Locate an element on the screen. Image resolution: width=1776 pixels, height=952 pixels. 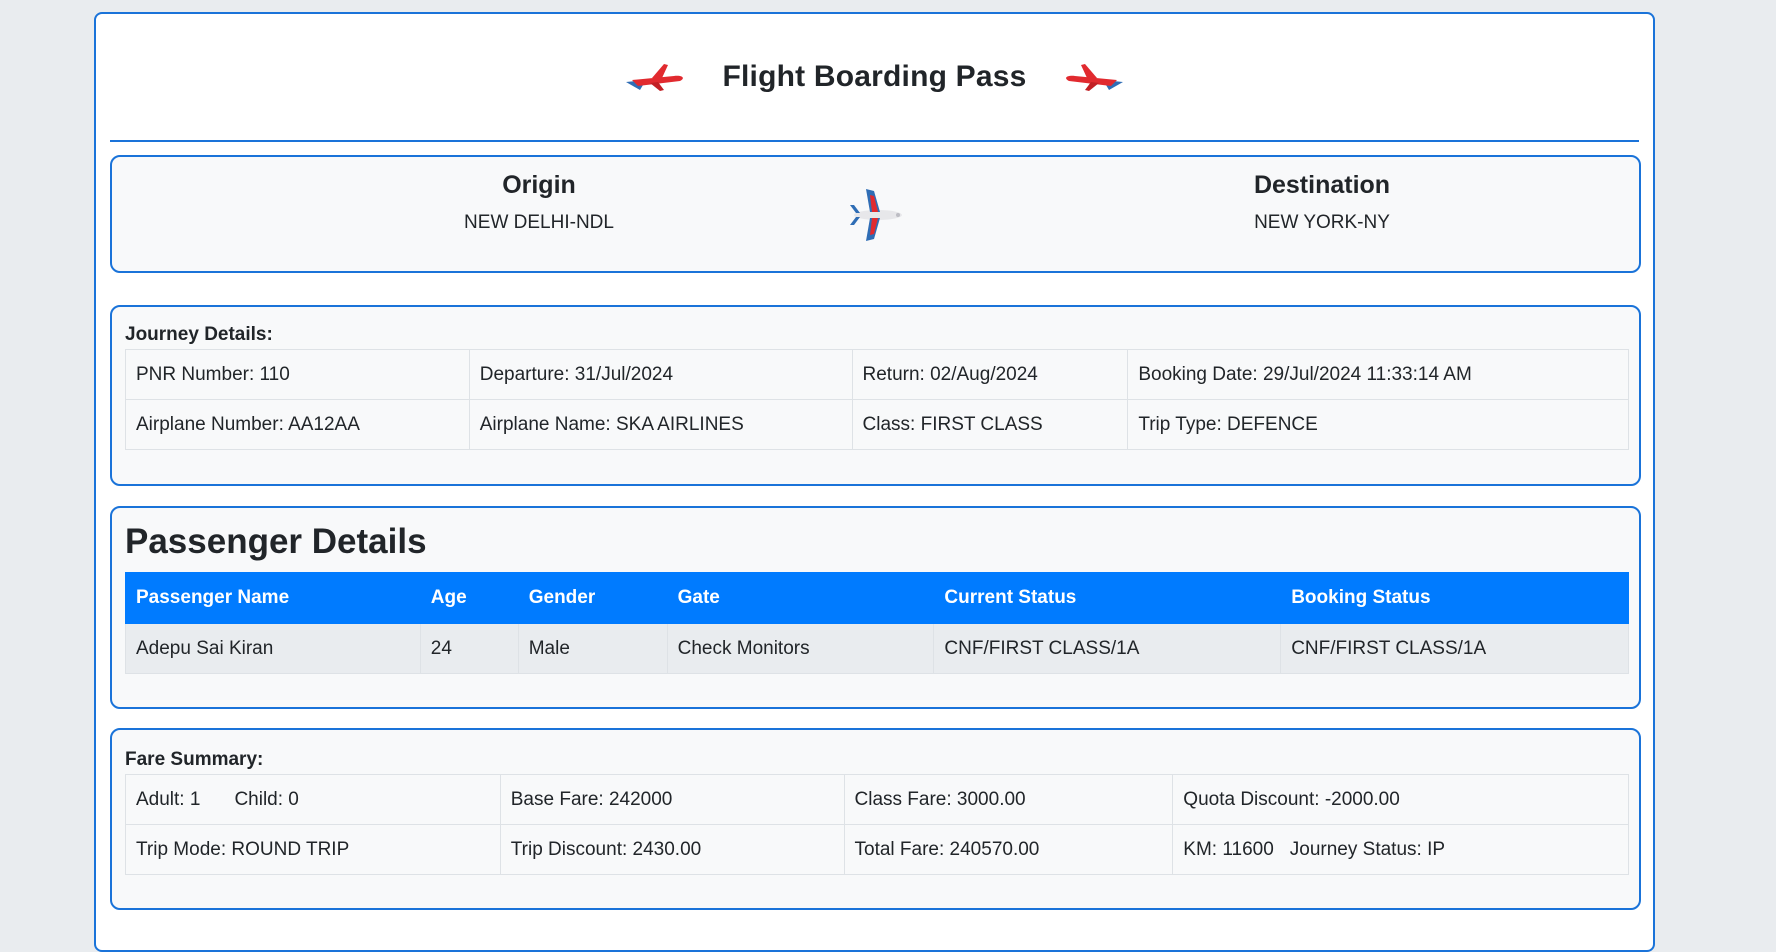
trip-discount: Trip Discount: 2430.00 is located at coordinates (672, 849).